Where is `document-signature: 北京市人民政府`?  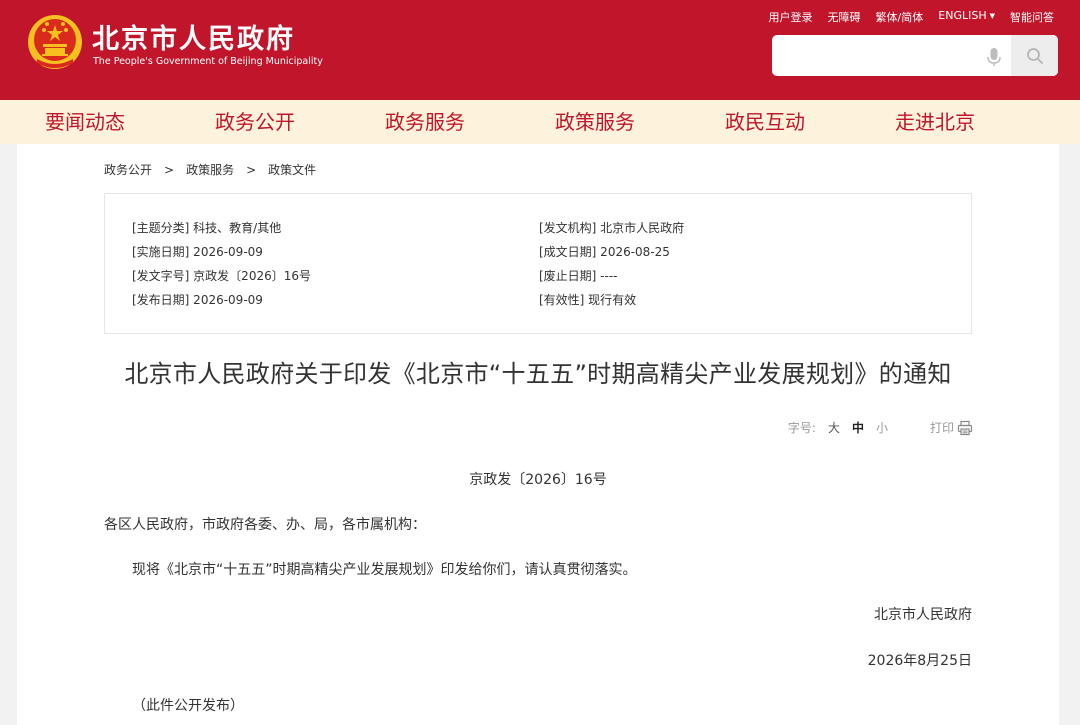 document-signature: 北京市人民政府 is located at coordinates (923, 615).